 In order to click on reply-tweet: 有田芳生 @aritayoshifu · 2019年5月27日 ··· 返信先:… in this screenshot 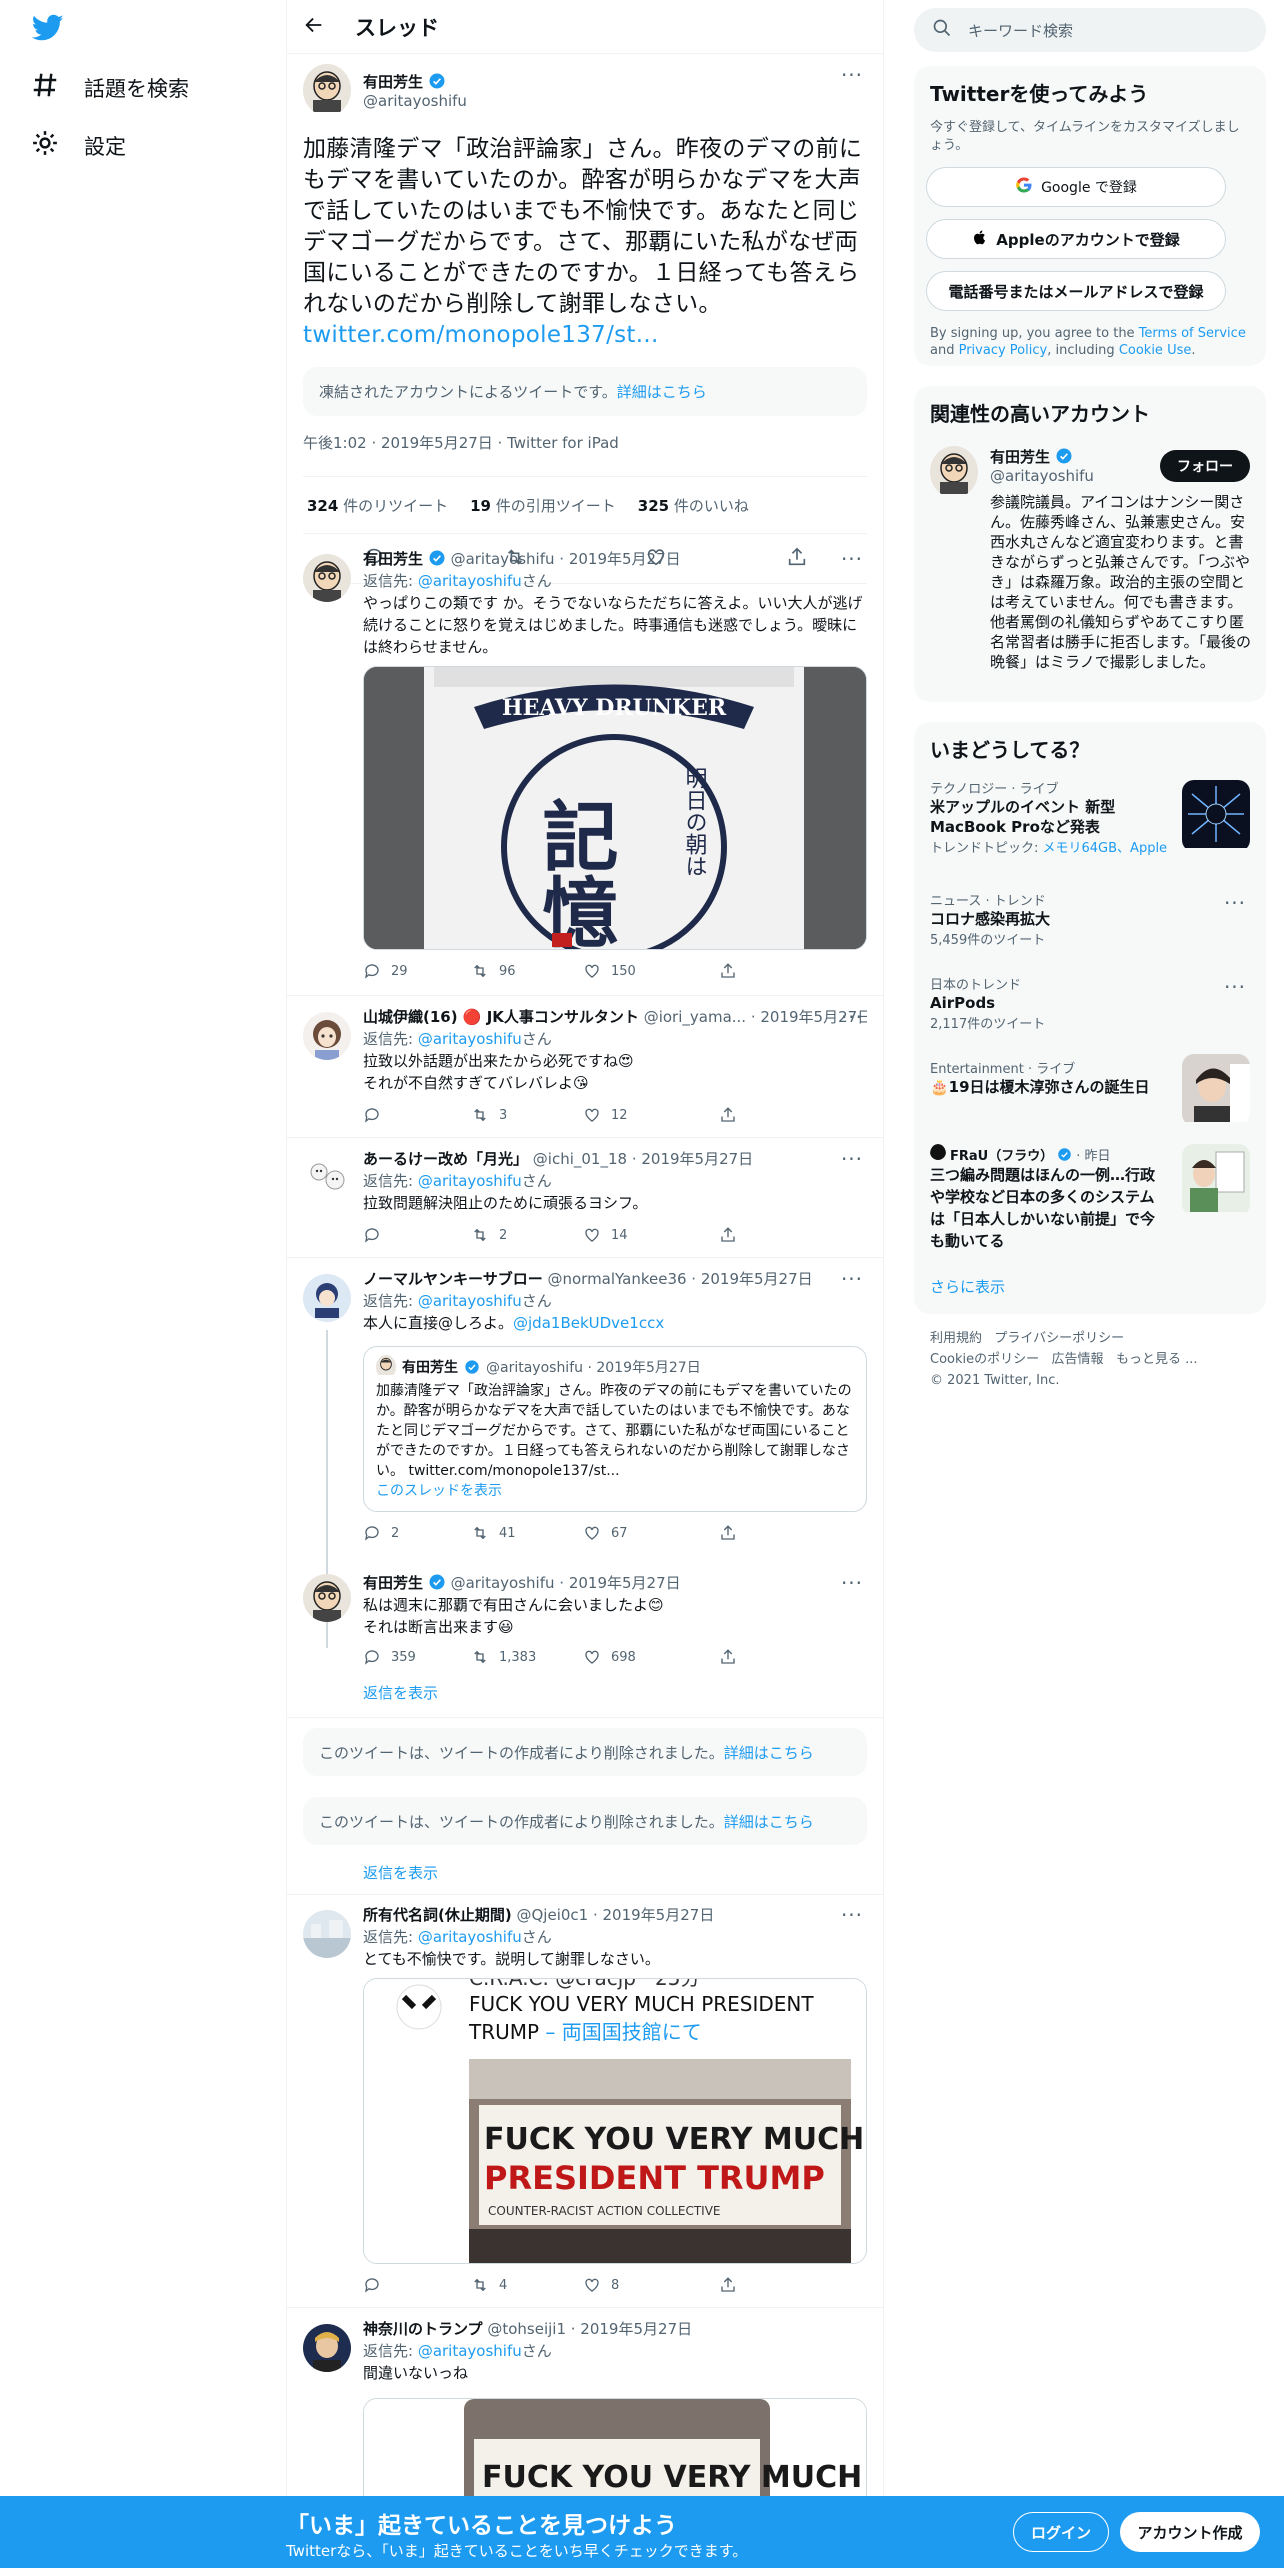, I will do `click(585, 767)`.